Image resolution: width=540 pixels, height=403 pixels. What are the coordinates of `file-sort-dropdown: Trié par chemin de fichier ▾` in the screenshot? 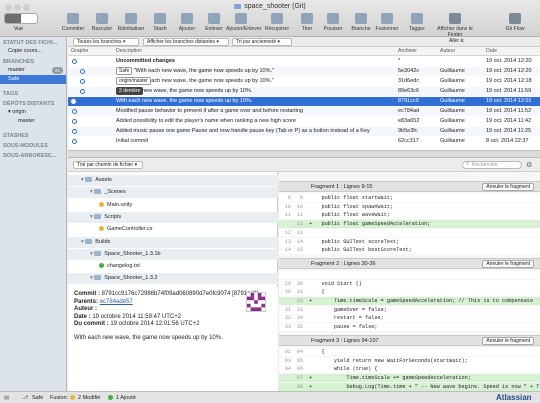 It's located at (108, 165).